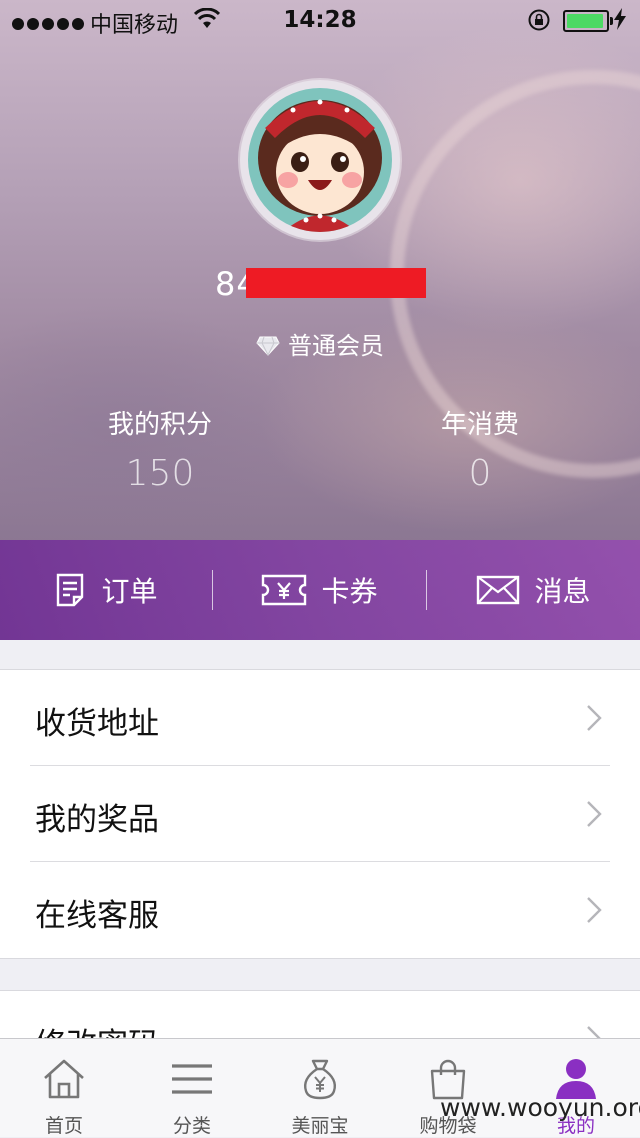 The height and width of the screenshot is (1138, 640). Describe the element at coordinates (320, 1126) in the screenshot. I see `tab-label: 美丽宝` at that location.